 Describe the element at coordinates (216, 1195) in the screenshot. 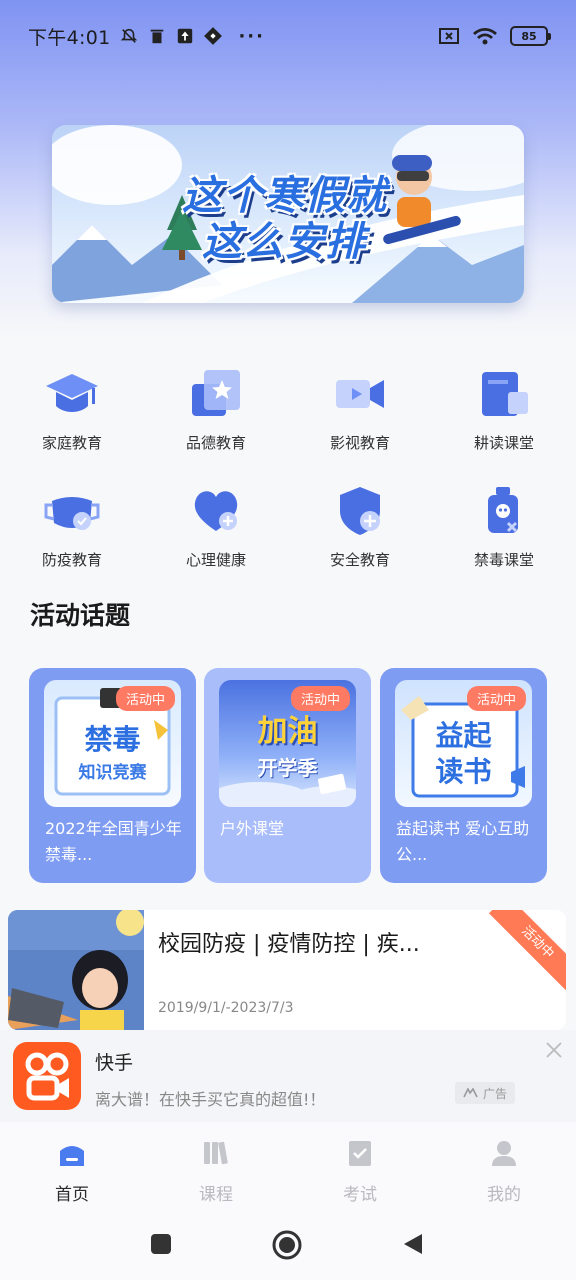

I see `tab-label: 课程` at that location.